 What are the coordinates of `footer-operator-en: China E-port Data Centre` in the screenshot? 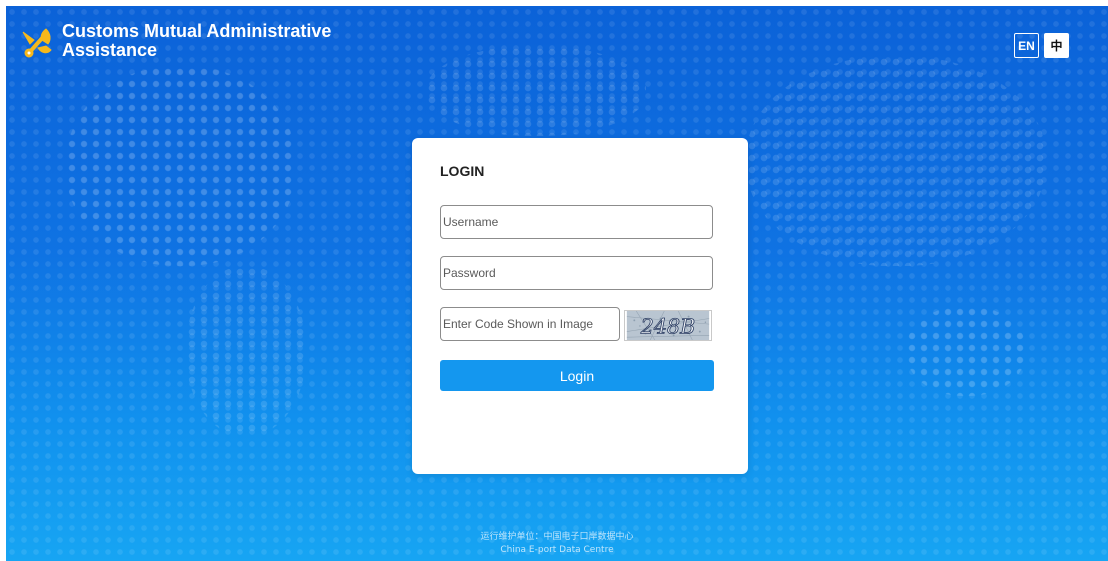 It's located at (557, 550).